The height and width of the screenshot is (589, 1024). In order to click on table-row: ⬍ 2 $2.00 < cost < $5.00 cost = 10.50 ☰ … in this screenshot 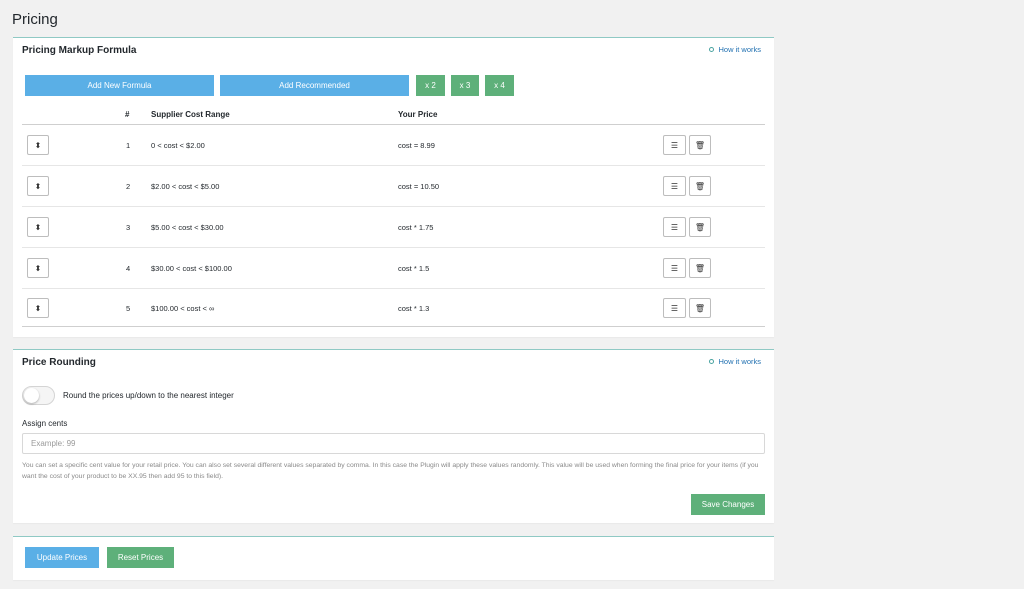, I will do `click(393, 186)`.